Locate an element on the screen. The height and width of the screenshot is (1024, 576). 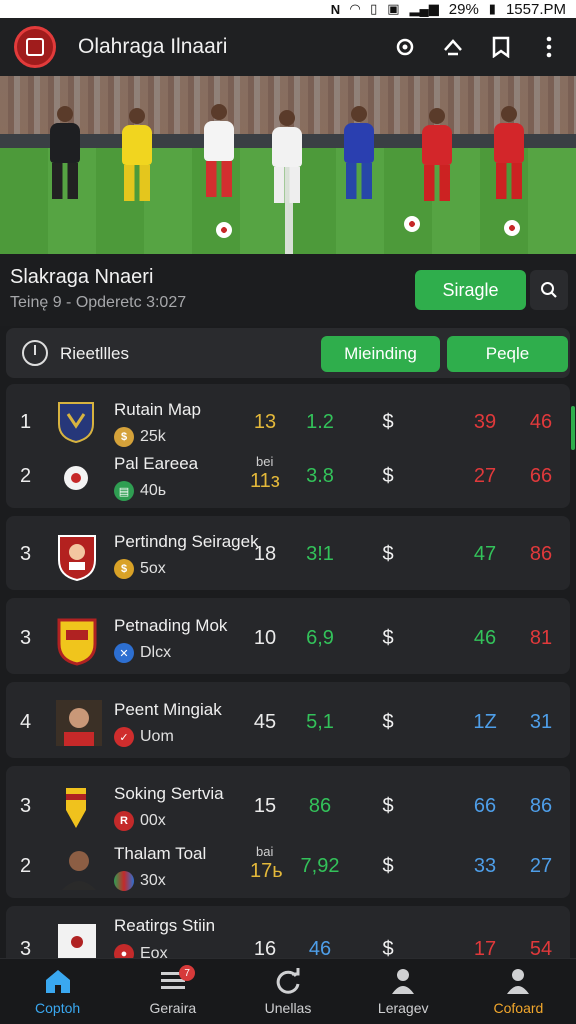
player-photo is located at coordinates (79, 723).